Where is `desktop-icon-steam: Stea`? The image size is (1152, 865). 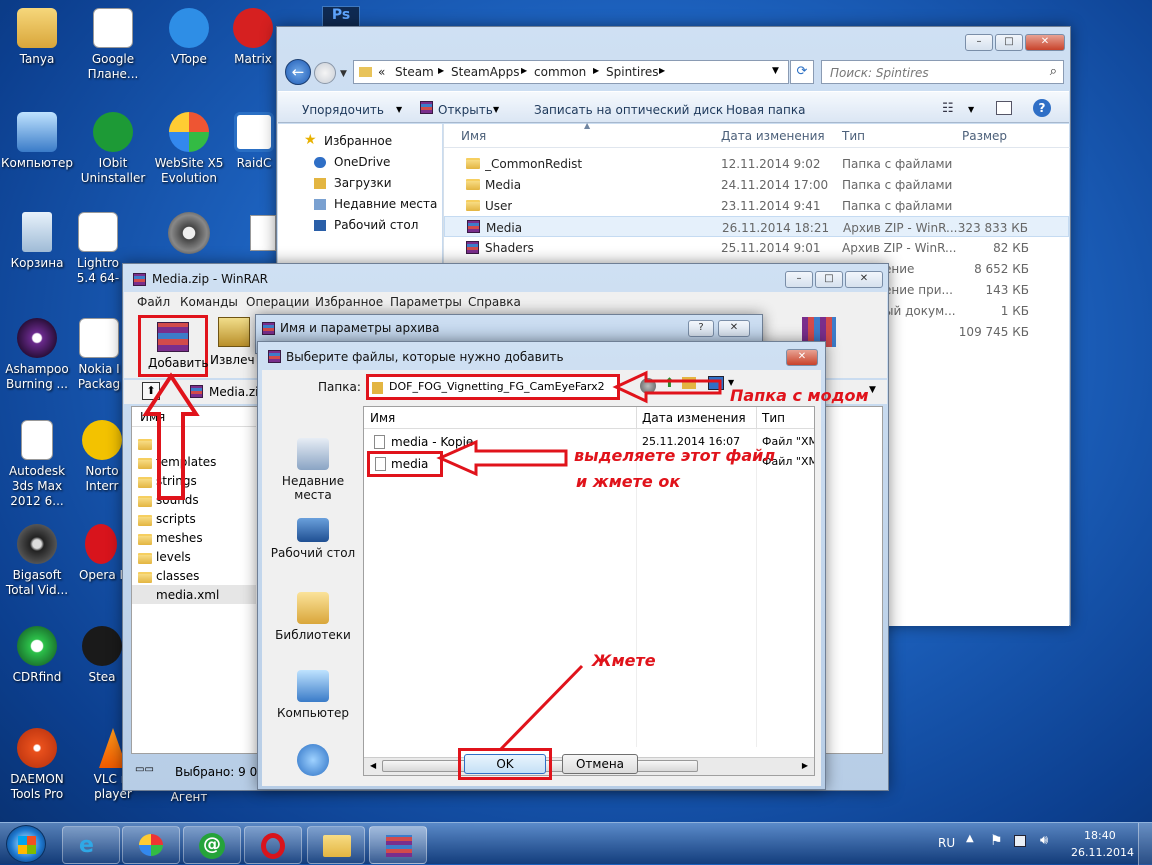 desktop-icon-steam: Stea is located at coordinates (102, 655).